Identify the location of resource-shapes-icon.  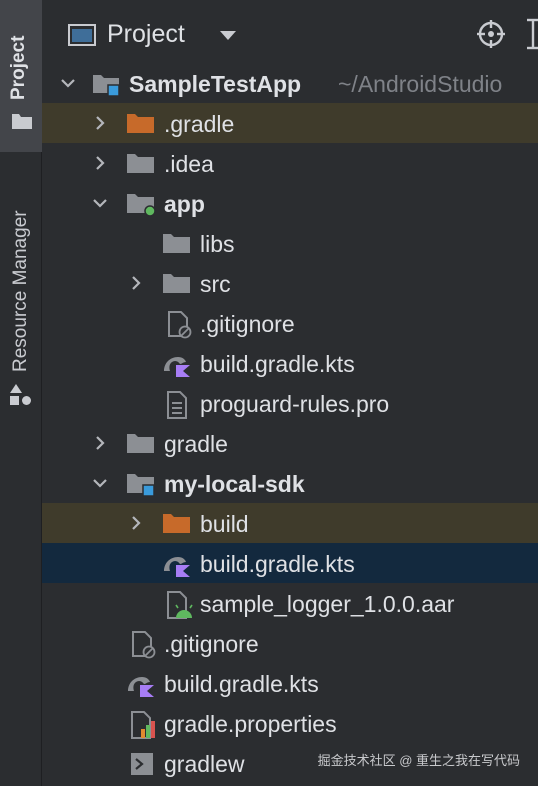
(20, 394).